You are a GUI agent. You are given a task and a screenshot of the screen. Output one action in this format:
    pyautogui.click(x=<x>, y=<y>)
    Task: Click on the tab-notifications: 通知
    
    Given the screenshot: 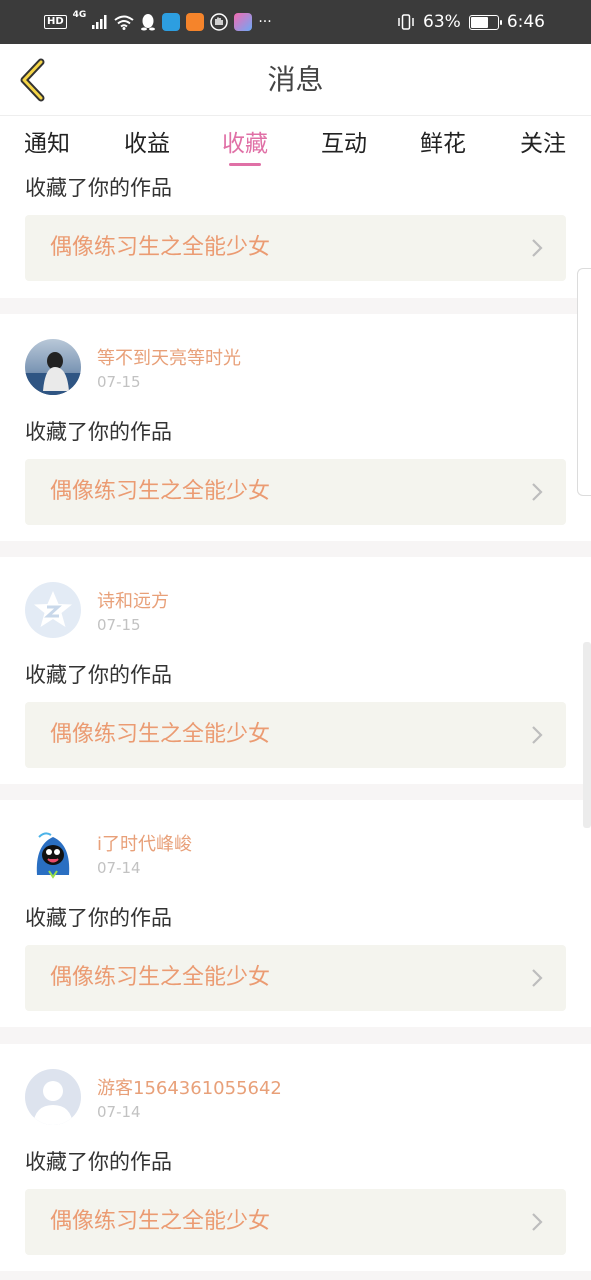 What is the action you would take?
    pyautogui.click(x=47, y=141)
    